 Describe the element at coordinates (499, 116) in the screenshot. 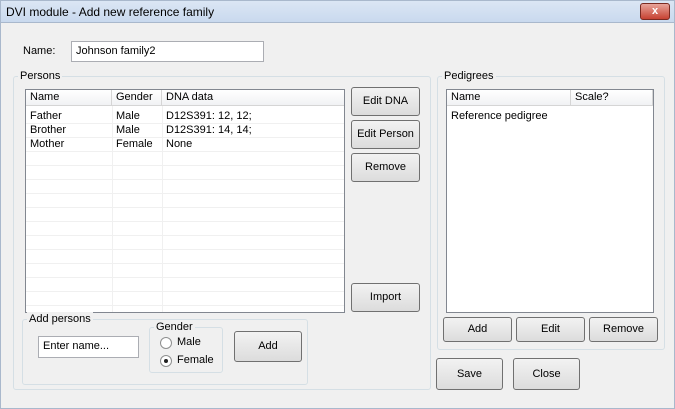

I see `cell-pedigree-name: Reference pedigree` at that location.